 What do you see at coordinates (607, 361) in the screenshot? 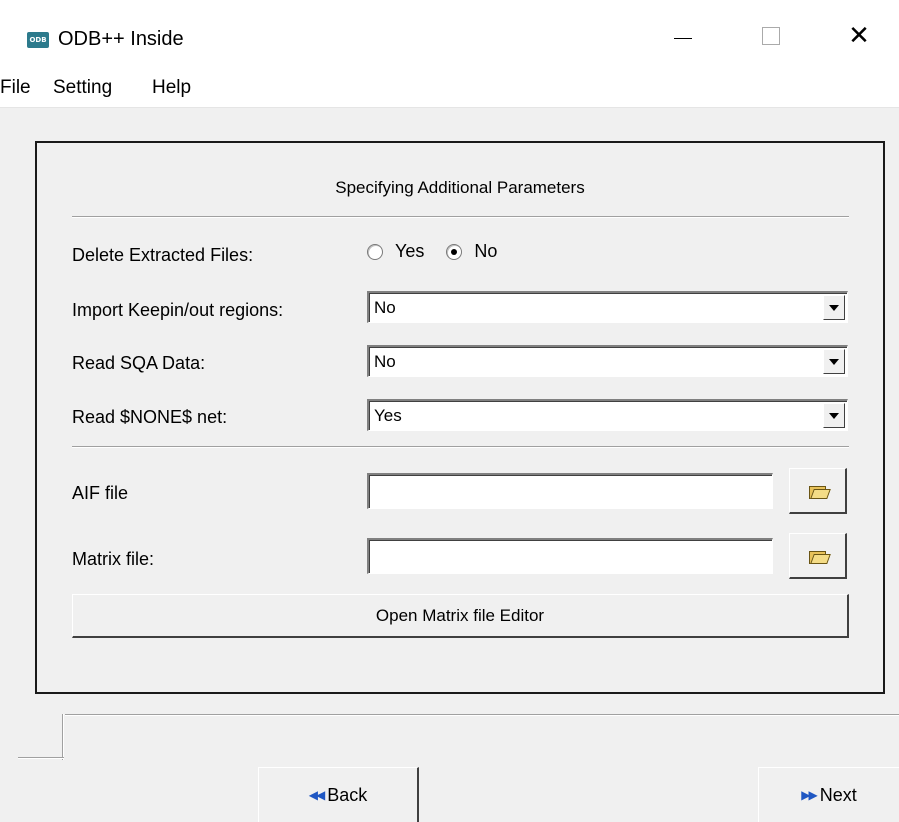
I see `read-sqa-select: No` at bounding box center [607, 361].